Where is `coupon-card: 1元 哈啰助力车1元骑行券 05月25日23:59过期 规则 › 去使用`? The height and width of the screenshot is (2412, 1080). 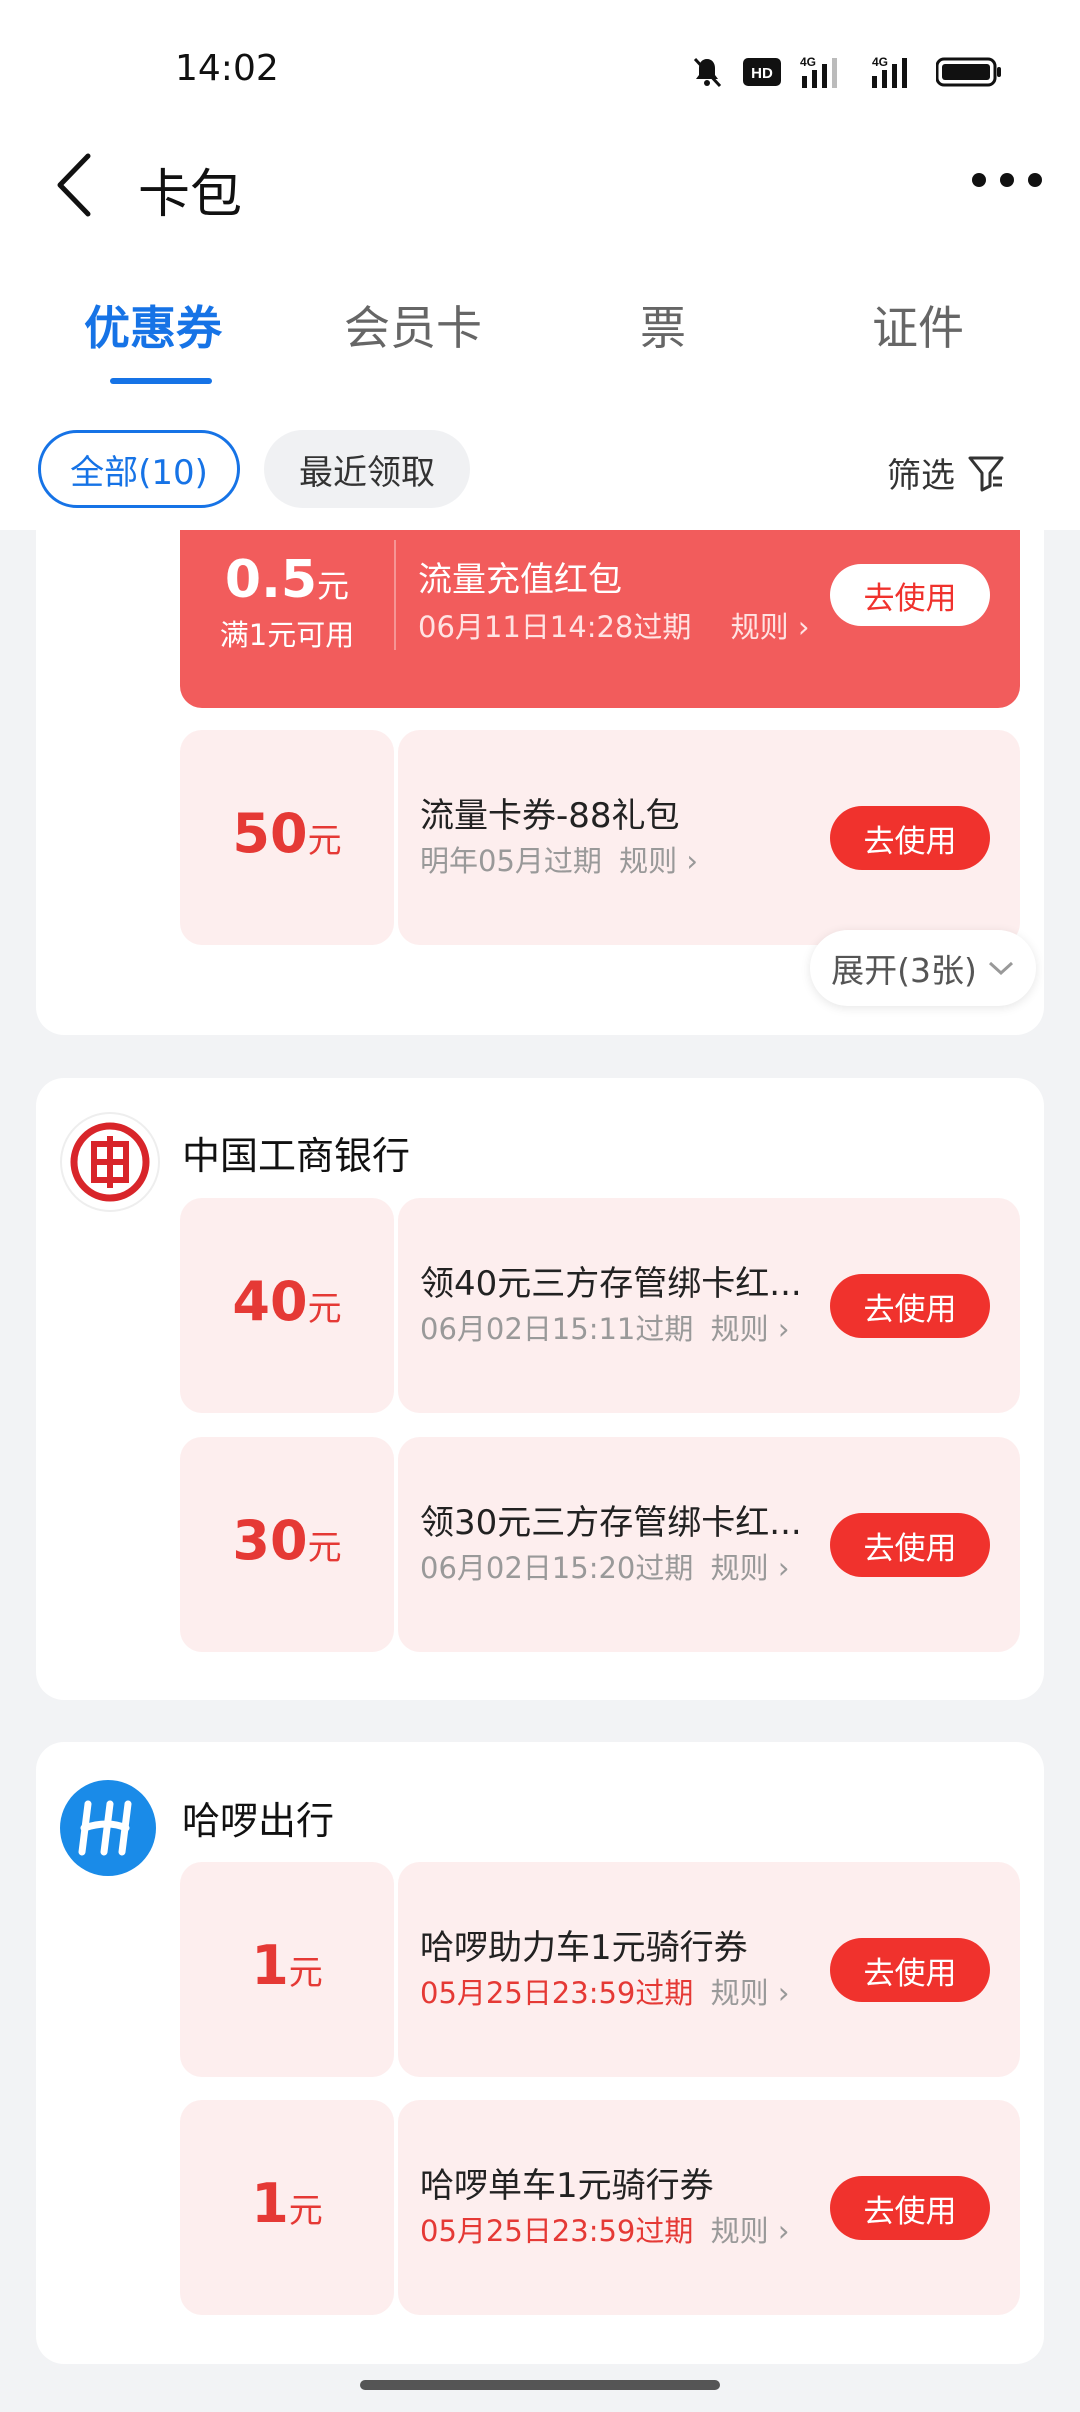 coupon-card: 1元 哈啰助力车1元骑行券 05月25日23:59过期 规则 › 去使用 is located at coordinates (600, 1969).